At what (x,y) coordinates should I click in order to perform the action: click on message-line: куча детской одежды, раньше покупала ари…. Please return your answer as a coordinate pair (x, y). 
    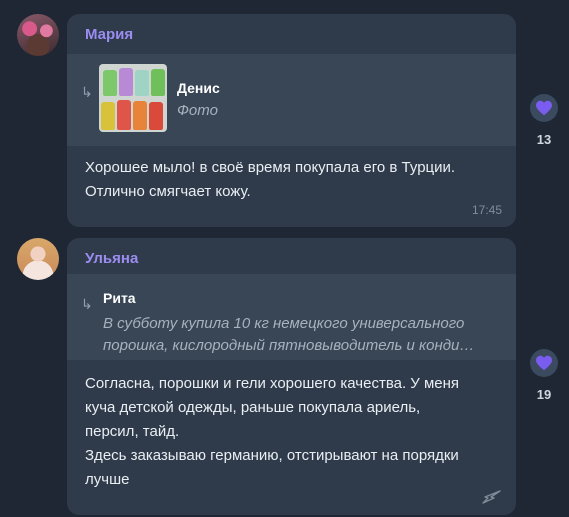
    Looking at the image, I should click on (253, 407).